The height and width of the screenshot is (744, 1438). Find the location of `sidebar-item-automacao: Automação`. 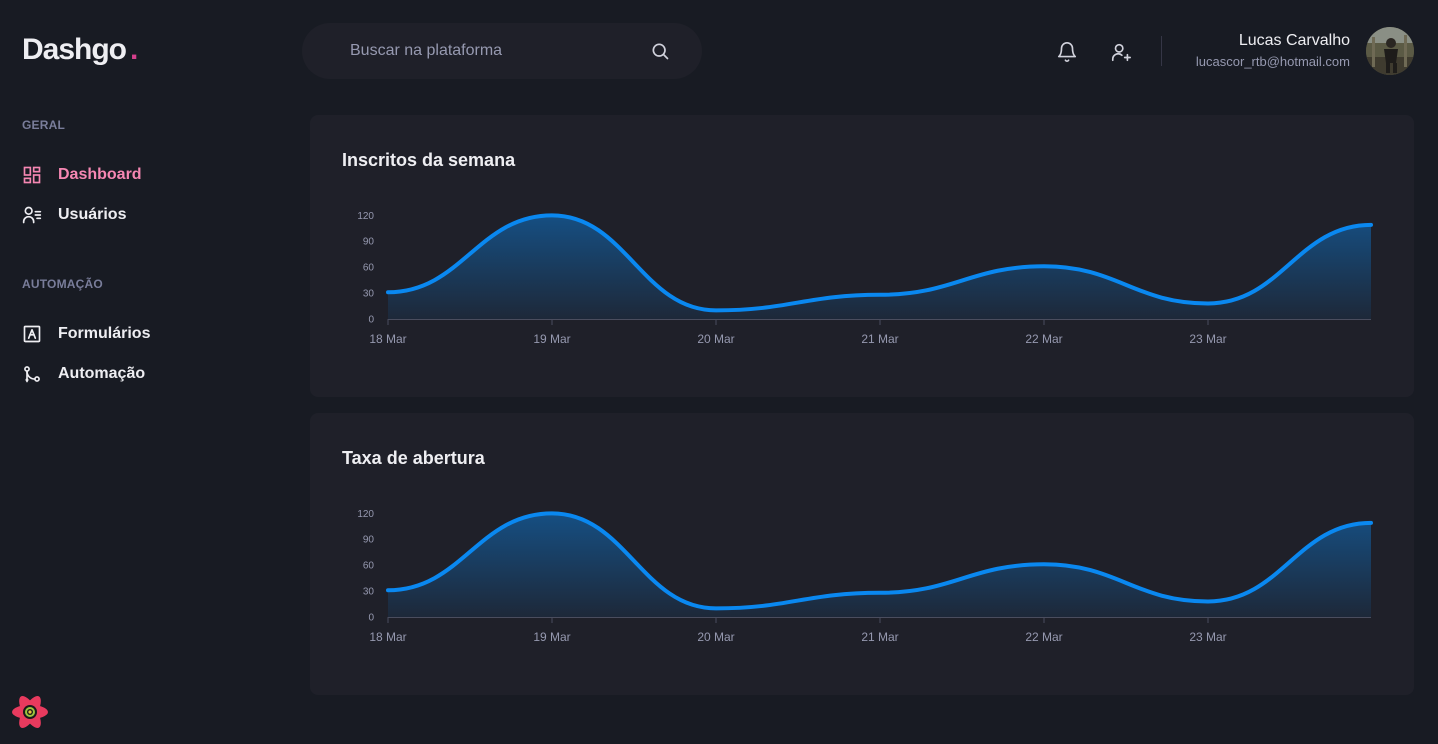

sidebar-item-automacao: Automação is located at coordinates (142, 374).